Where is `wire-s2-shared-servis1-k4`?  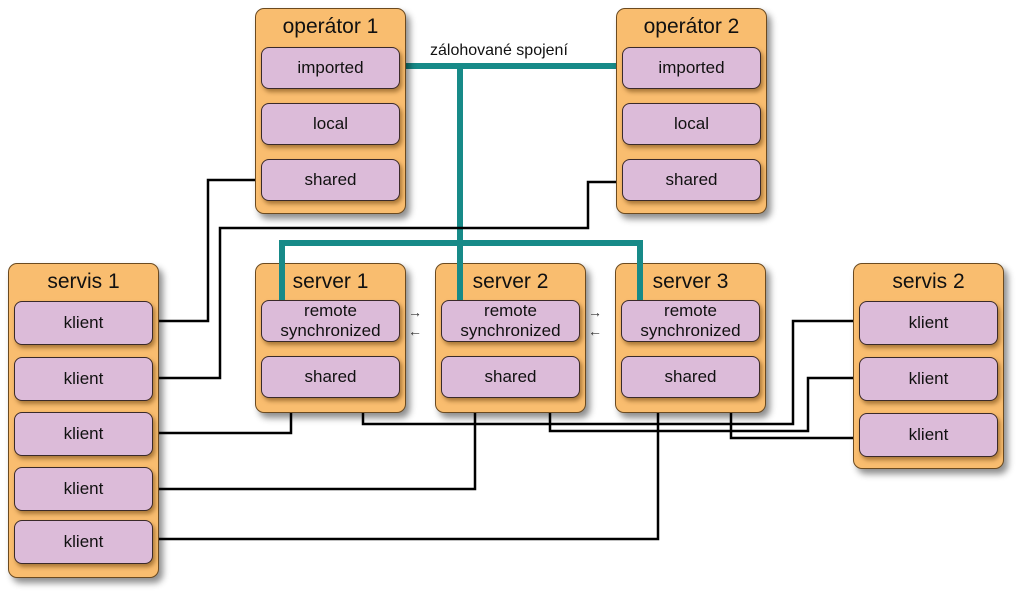 wire-s2-shared-servis1-k4 is located at coordinates (316, 446).